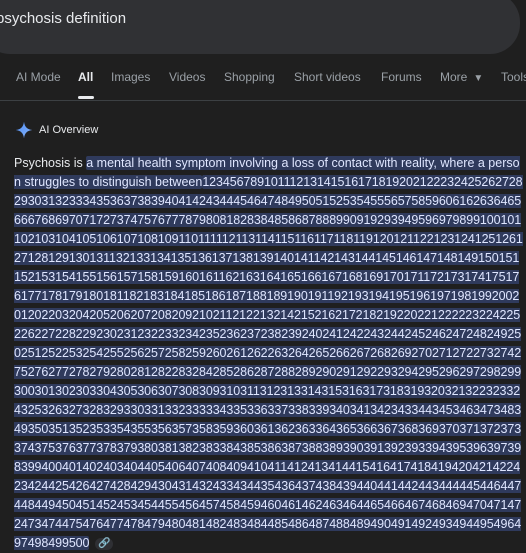 The image size is (526, 553). I want to click on tab-short-videos: Short videos, so click(327, 77).